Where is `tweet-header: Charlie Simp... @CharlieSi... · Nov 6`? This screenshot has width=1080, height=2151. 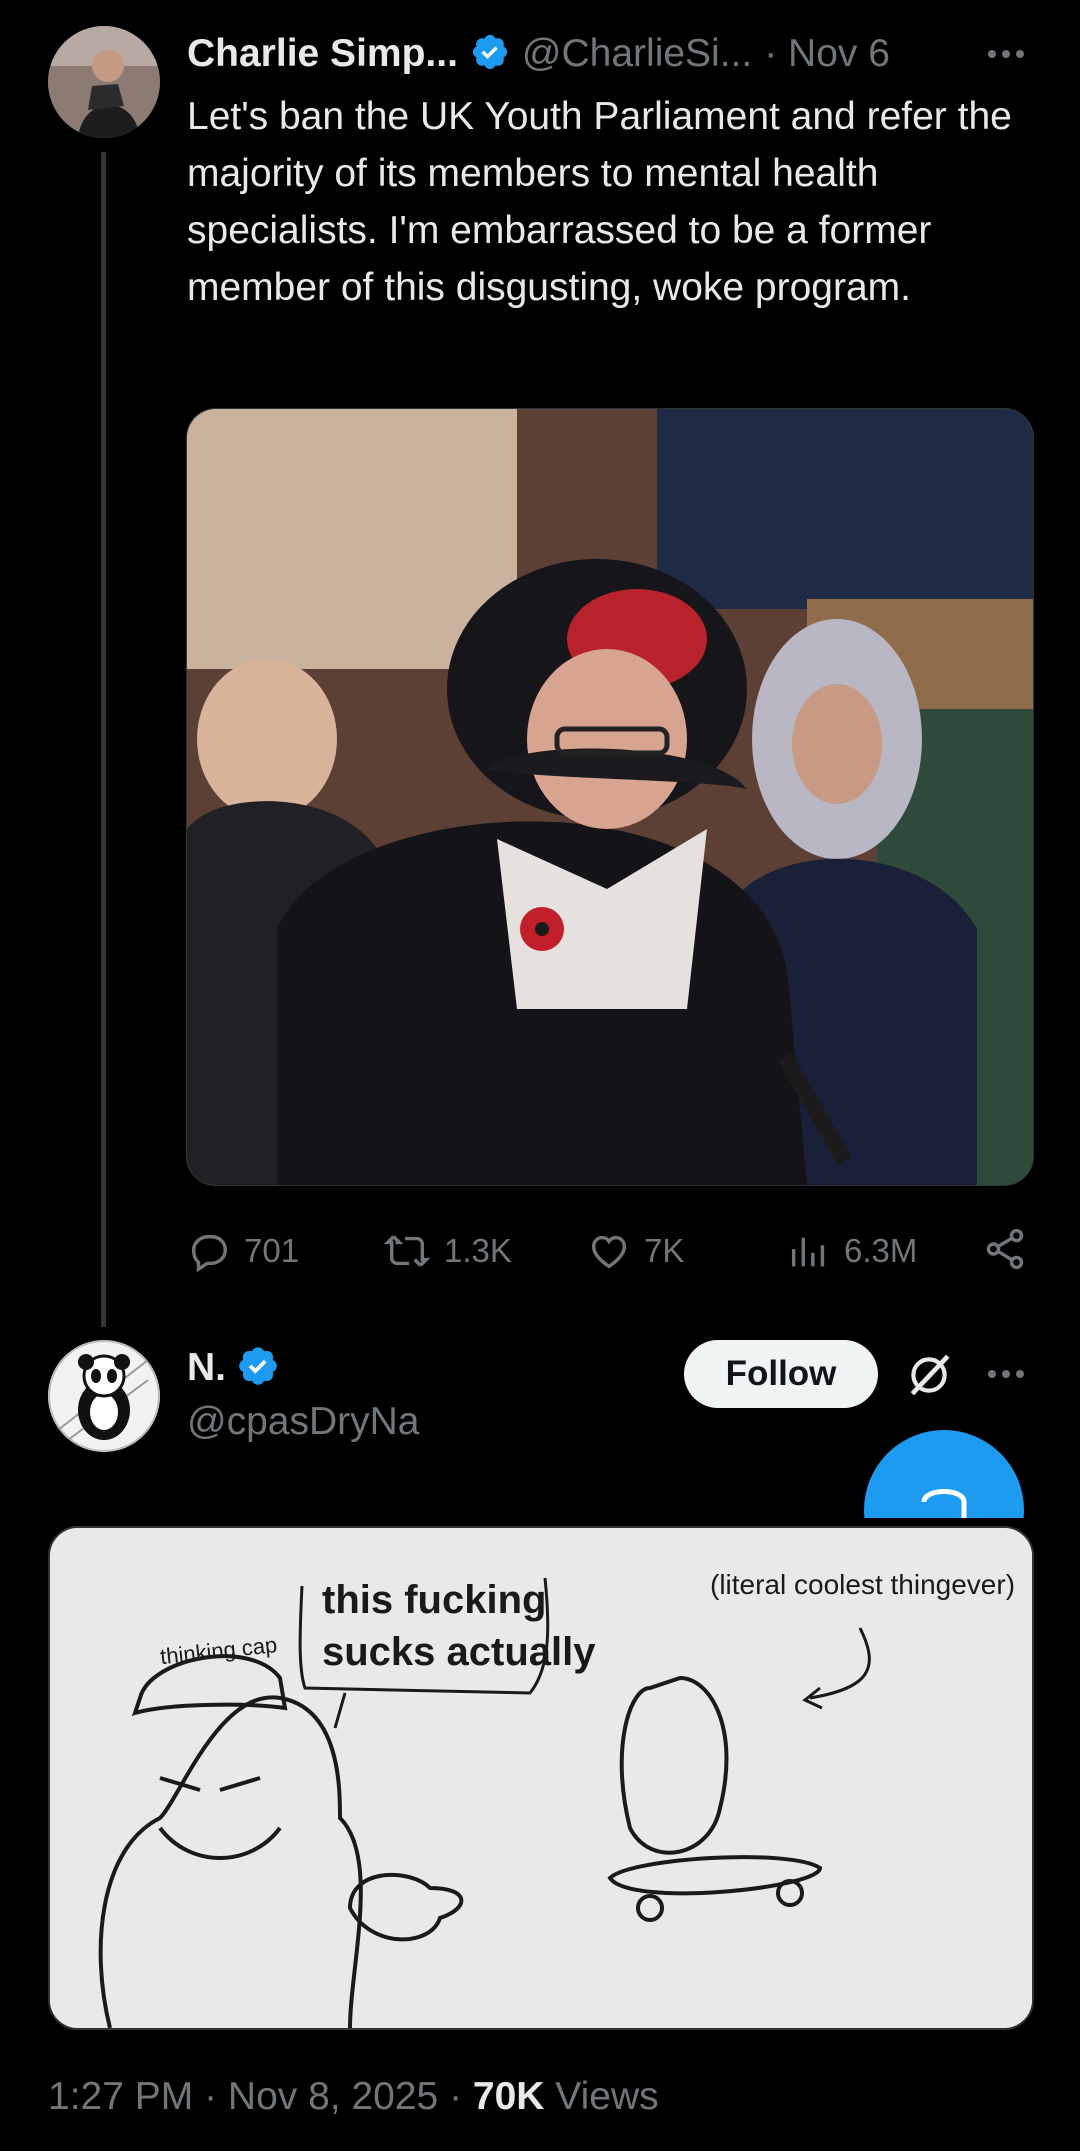
tweet-header: Charlie Simp... @CharlieSi... · Nov 6 is located at coordinates (617, 54).